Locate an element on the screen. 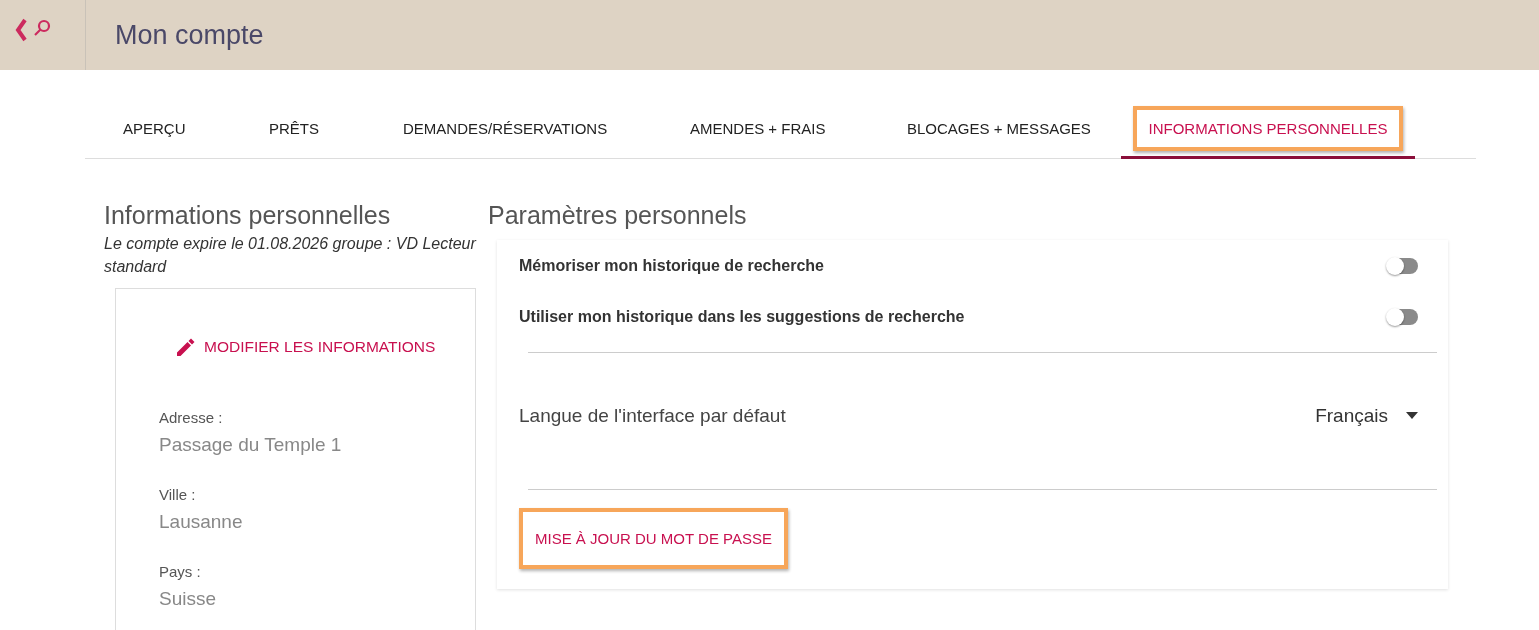 The height and width of the screenshot is (630, 1539). setting-label: Mémoriser mon historique de recherche is located at coordinates (671, 265).